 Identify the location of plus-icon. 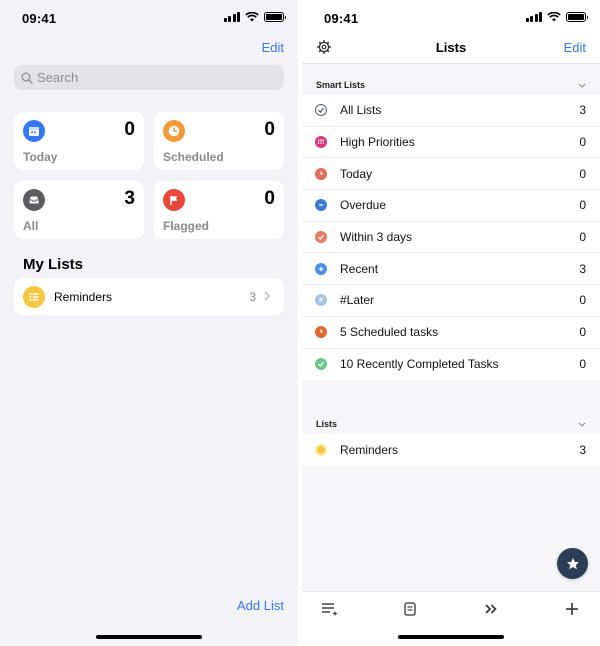
(321, 268).